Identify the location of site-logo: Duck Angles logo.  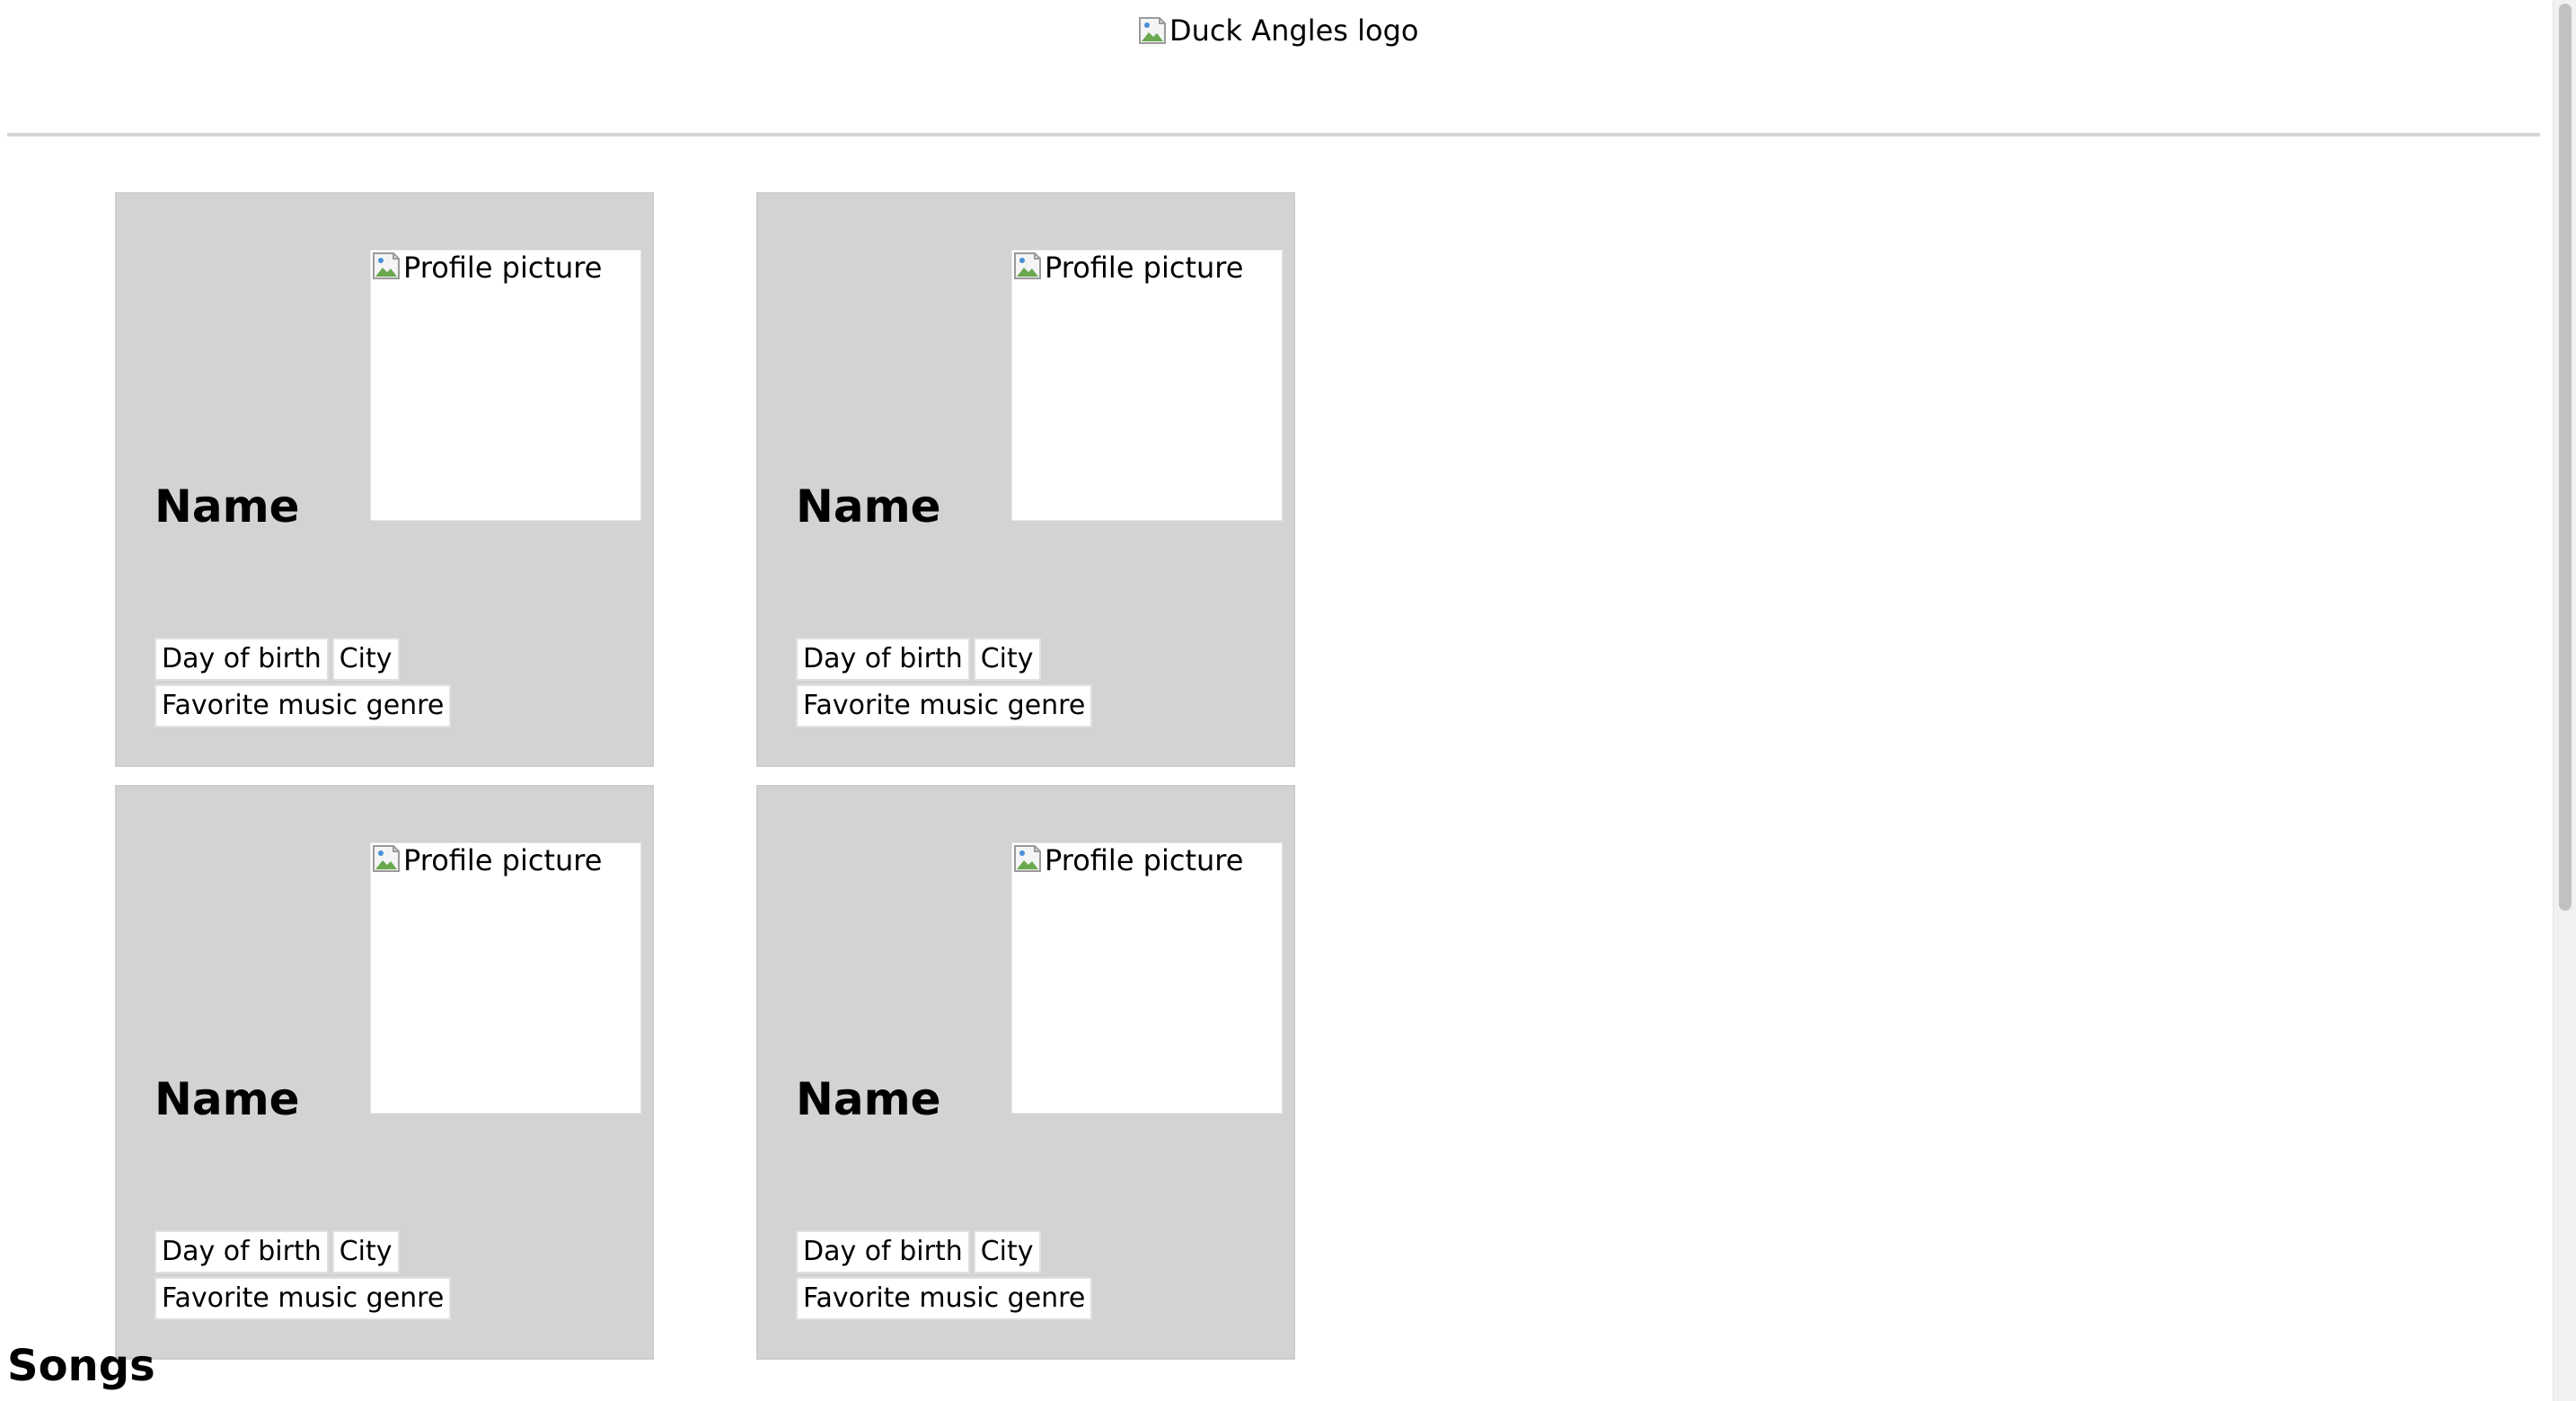
(1277, 31).